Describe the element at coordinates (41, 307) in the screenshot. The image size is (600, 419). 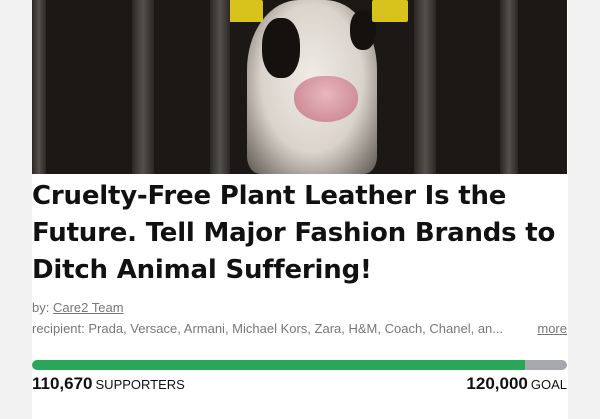
I see `by-label: by:` at that location.